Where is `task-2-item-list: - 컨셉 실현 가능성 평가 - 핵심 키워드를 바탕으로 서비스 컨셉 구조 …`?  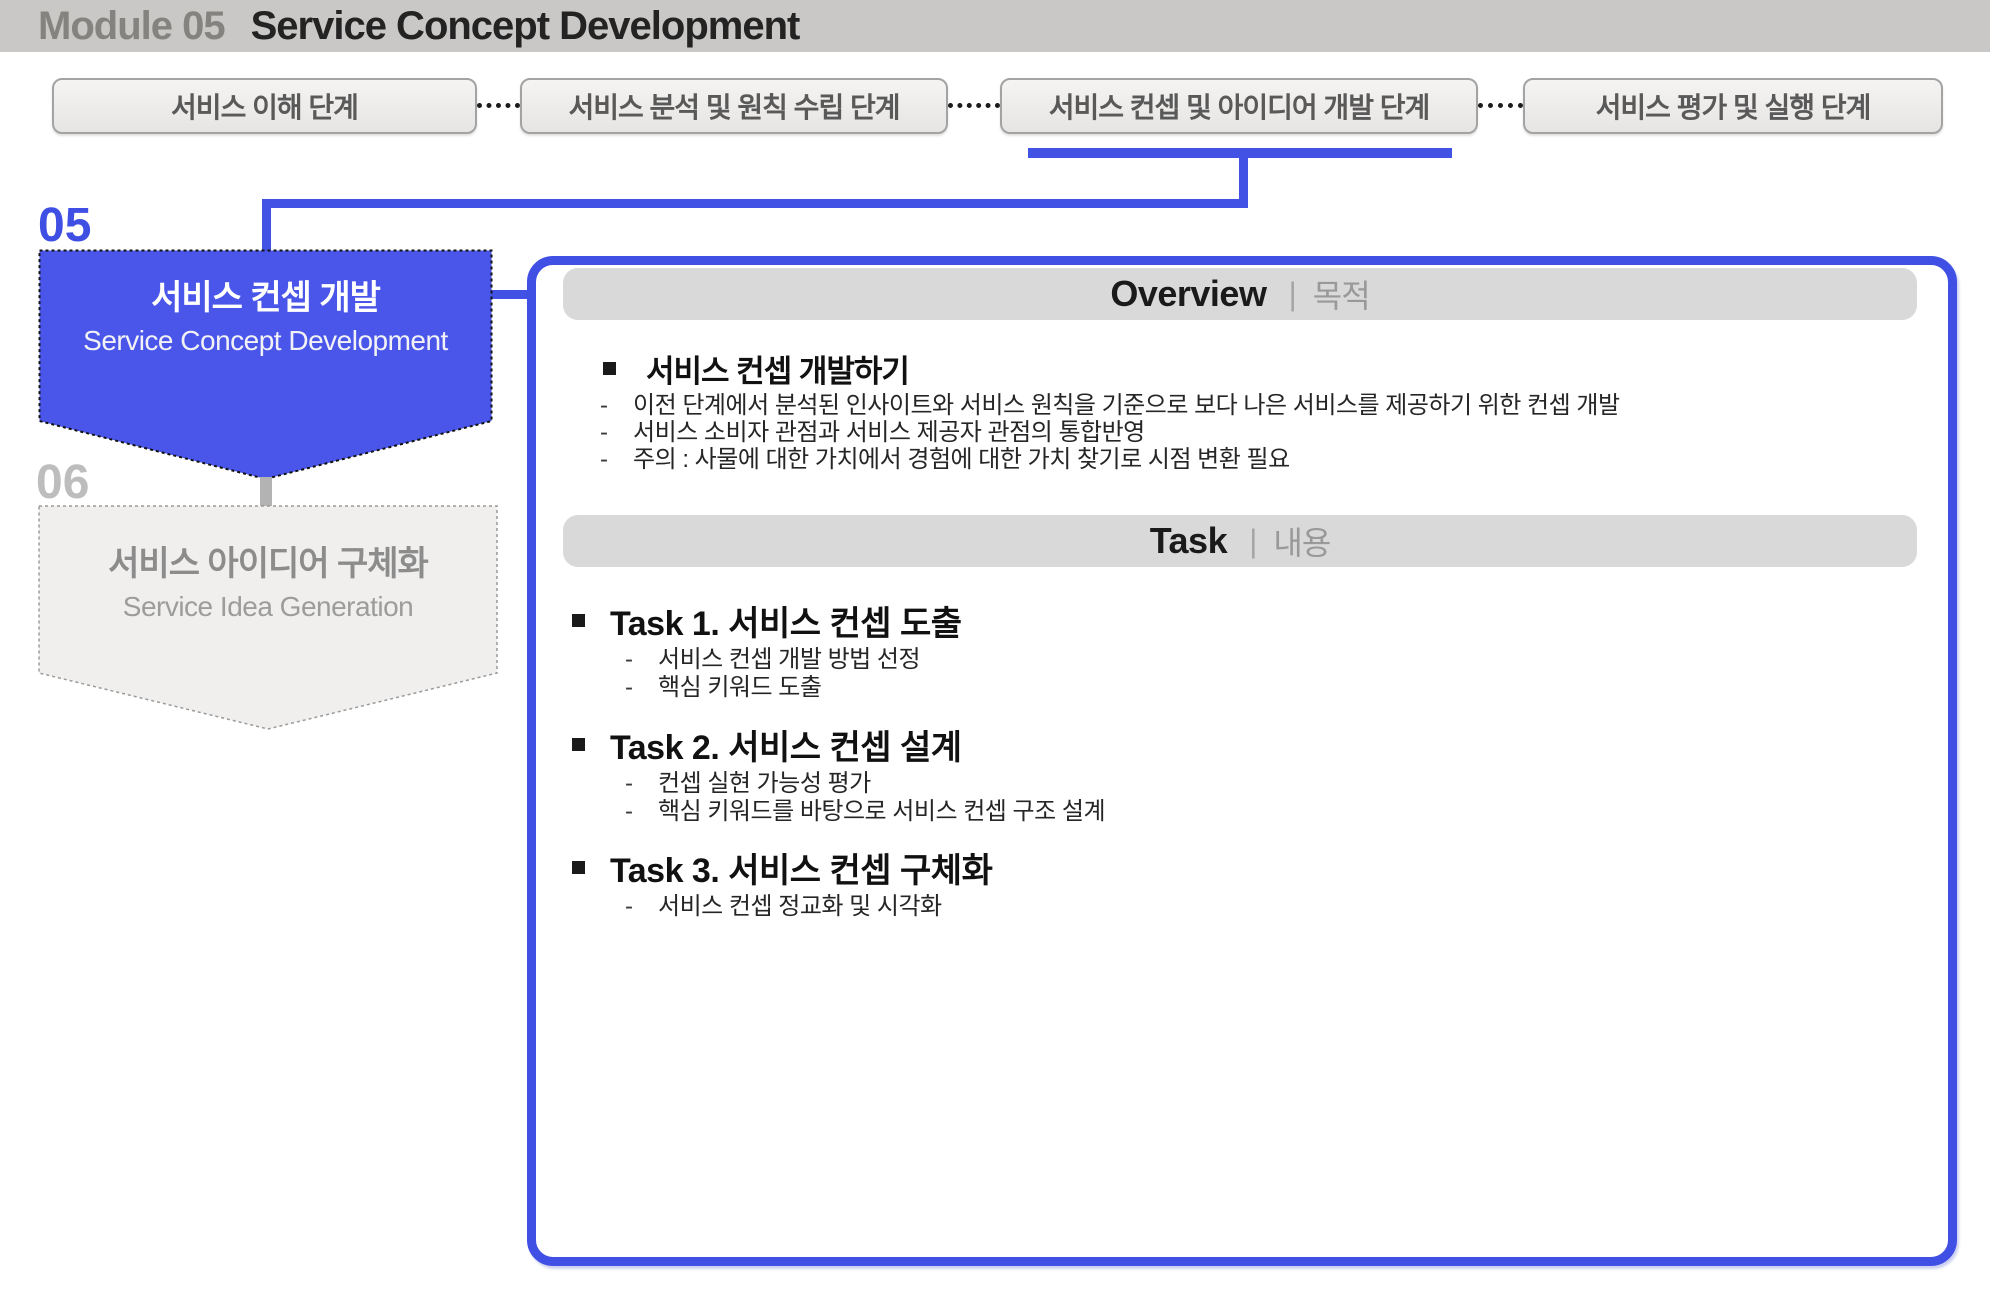
task-2-item-list: - 컨셉 실현 가능성 평가 - 핵심 키워드를 바탕으로 서비스 컨셉 구조 … is located at coordinates (1225, 798).